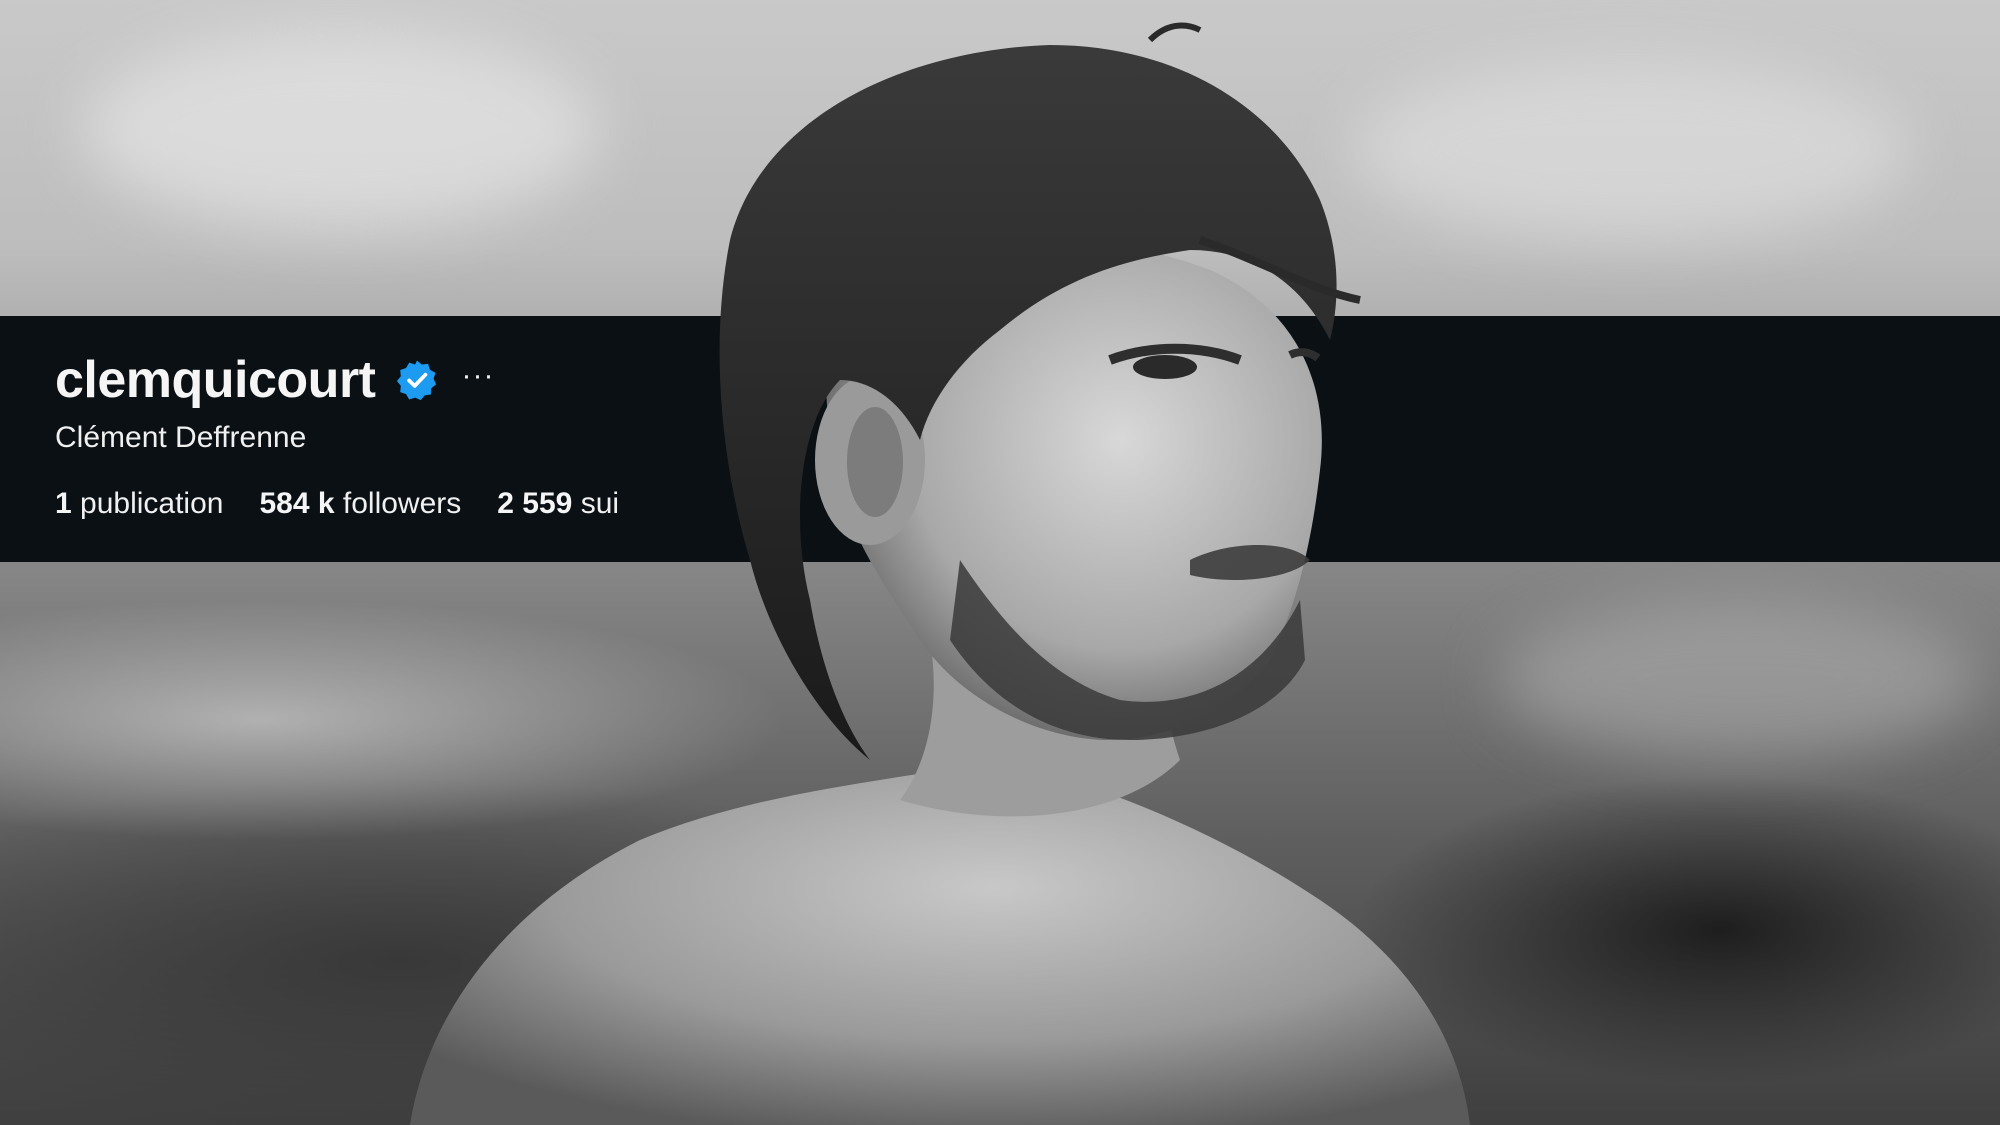 Image resolution: width=2000 pixels, height=1125 pixels. I want to click on stat-publications: 1 publication, so click(139, 504).